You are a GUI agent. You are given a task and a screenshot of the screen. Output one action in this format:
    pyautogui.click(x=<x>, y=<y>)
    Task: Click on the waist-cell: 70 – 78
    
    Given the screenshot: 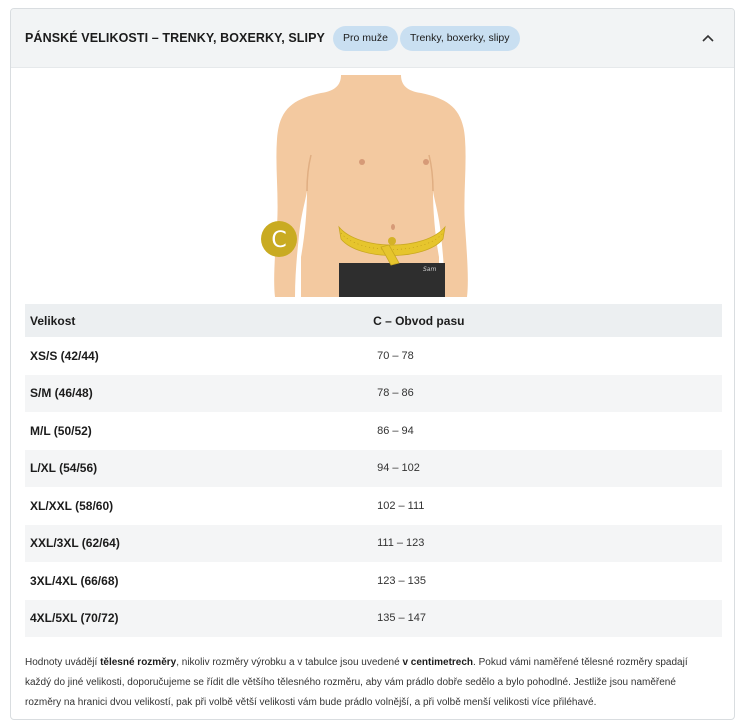 What is the action you would take?
    pyautogui.click(x=395, y=355)
    